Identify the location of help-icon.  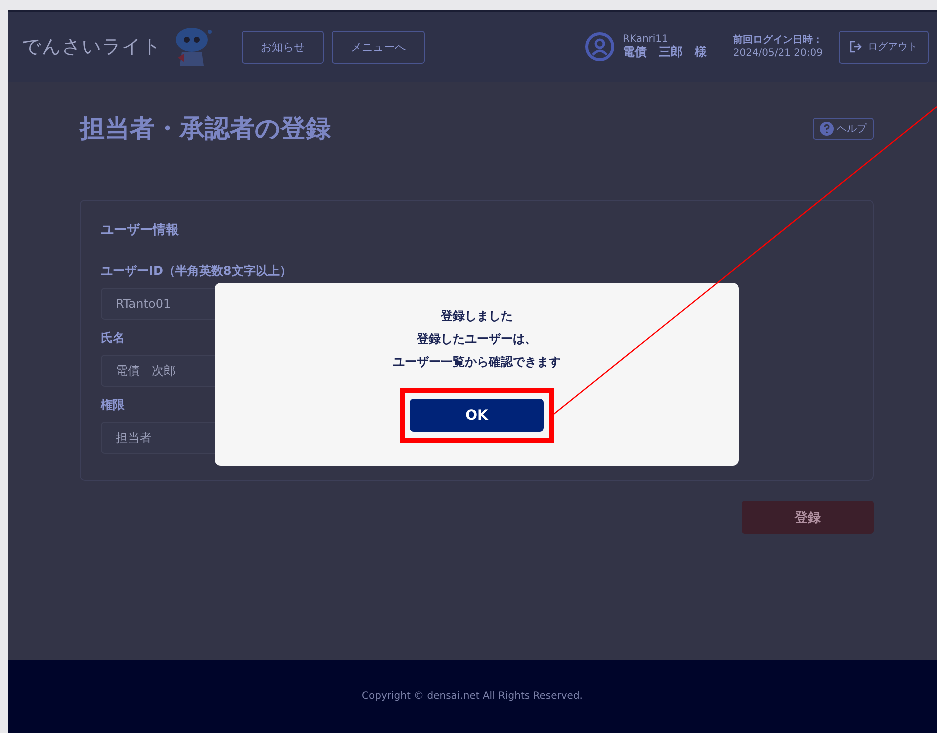
(827, 129).